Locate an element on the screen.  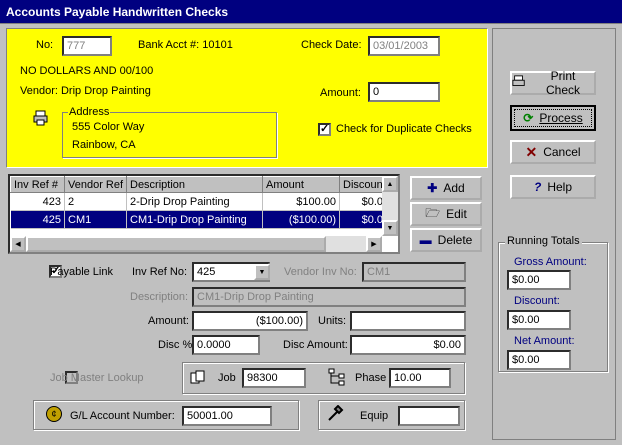
col-amount: Amount is located at coordinates (301, 184).